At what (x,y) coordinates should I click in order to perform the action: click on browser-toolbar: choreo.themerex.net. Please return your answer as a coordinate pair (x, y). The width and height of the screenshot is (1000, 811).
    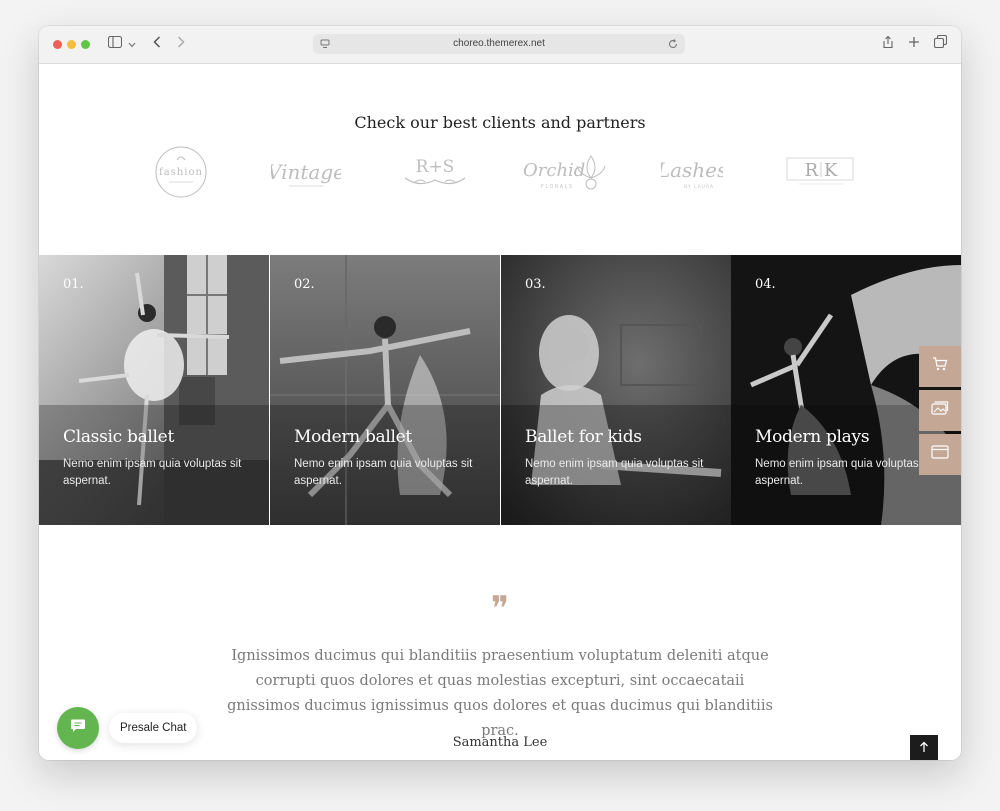
    Looking at the image, I should click on (500, 45).